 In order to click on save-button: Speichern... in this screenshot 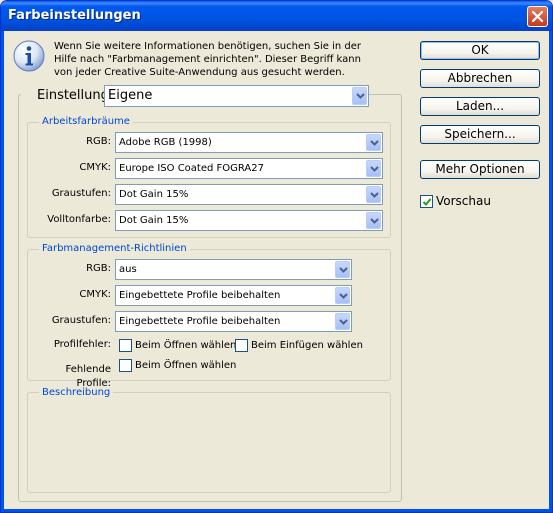, I will do `click(480, 134)`.